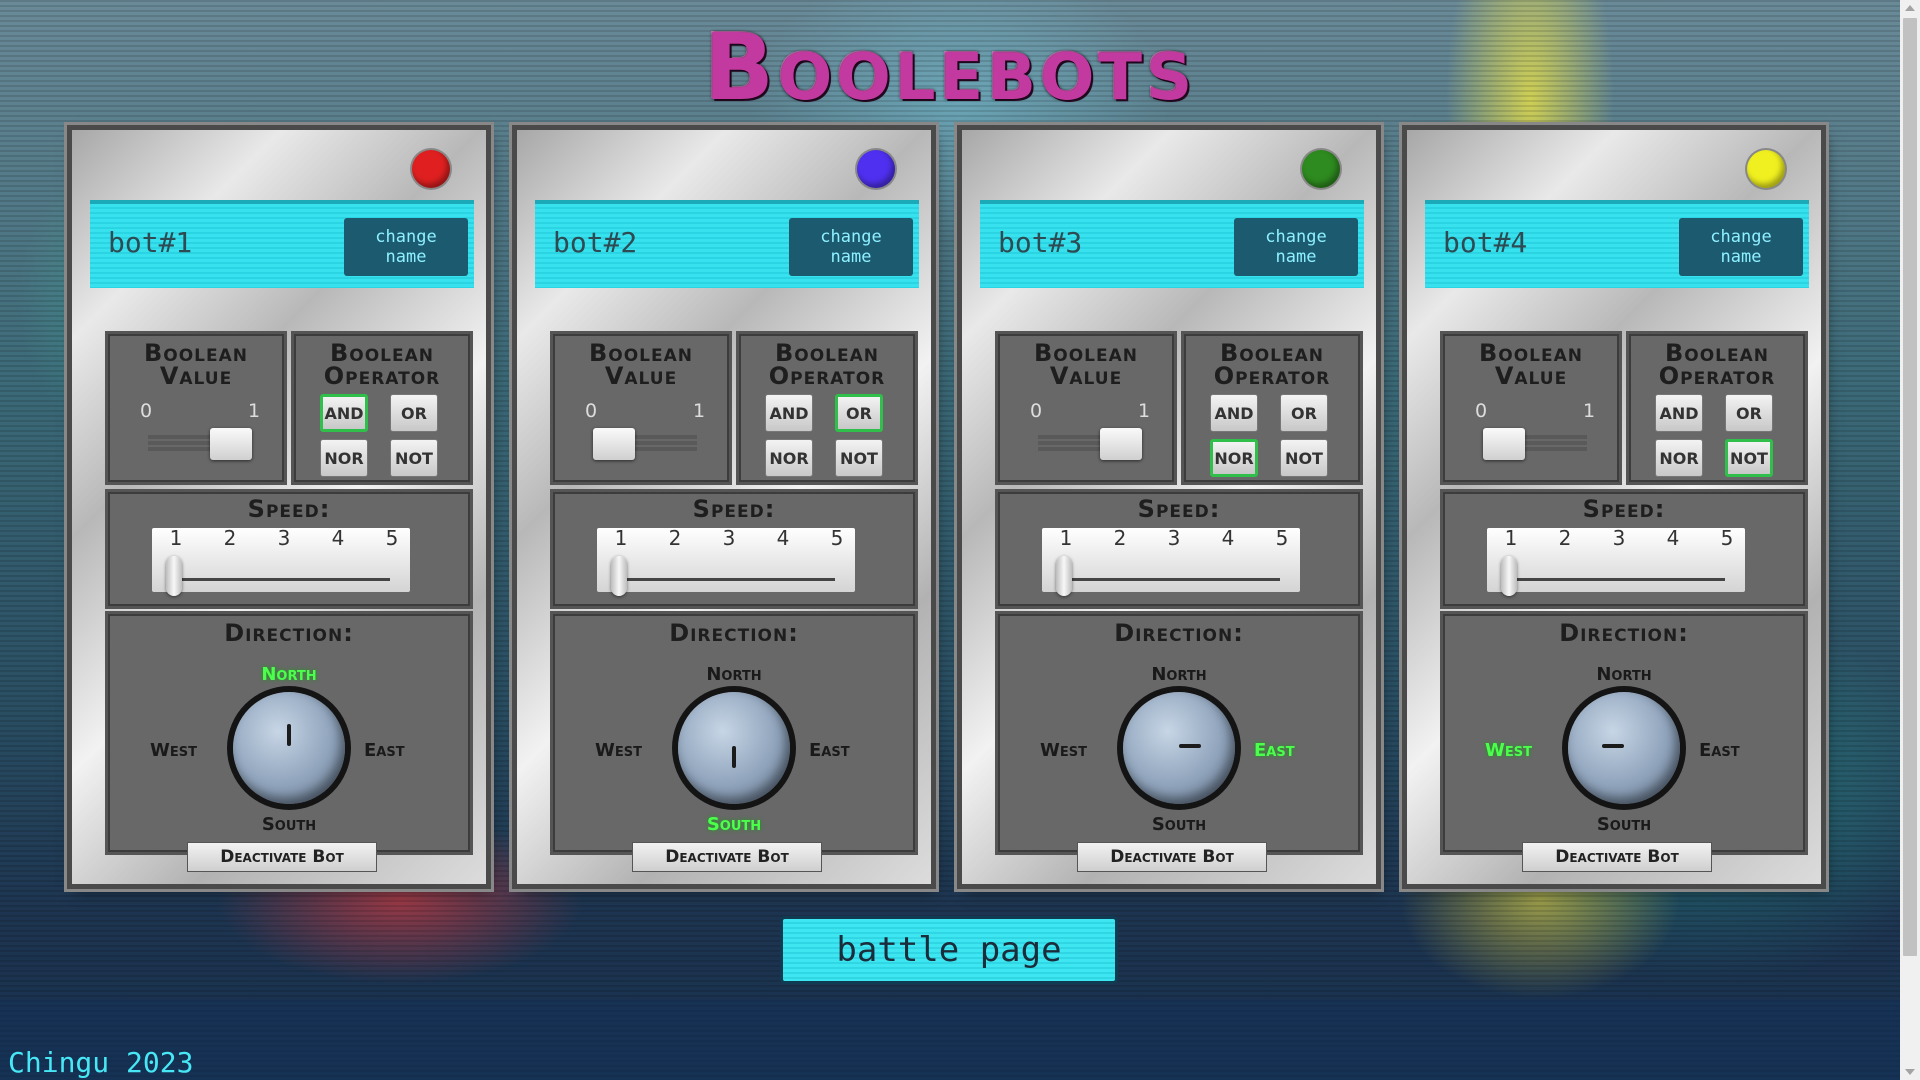 The height and width of the screenshot is (1080, 1920). Describe the element at coordinates (949, 950) in the screenshot. I see `battle-page-button: battle page` at that location.